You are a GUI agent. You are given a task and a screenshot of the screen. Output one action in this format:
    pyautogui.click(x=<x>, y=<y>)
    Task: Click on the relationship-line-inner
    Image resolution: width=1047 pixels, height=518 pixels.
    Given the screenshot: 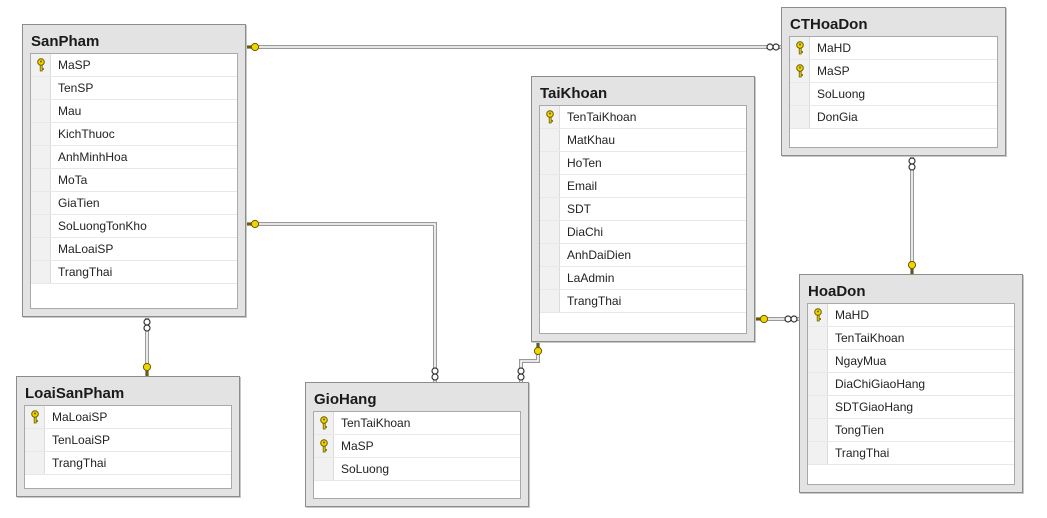 What is the action you would take?
    pyautogui.click(x=529, y=362)
    